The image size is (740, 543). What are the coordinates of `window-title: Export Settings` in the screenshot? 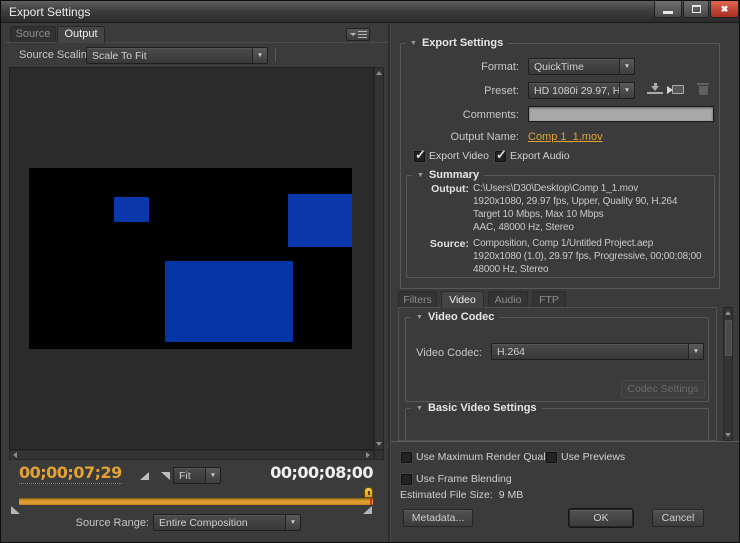 It's located at (50, 12).